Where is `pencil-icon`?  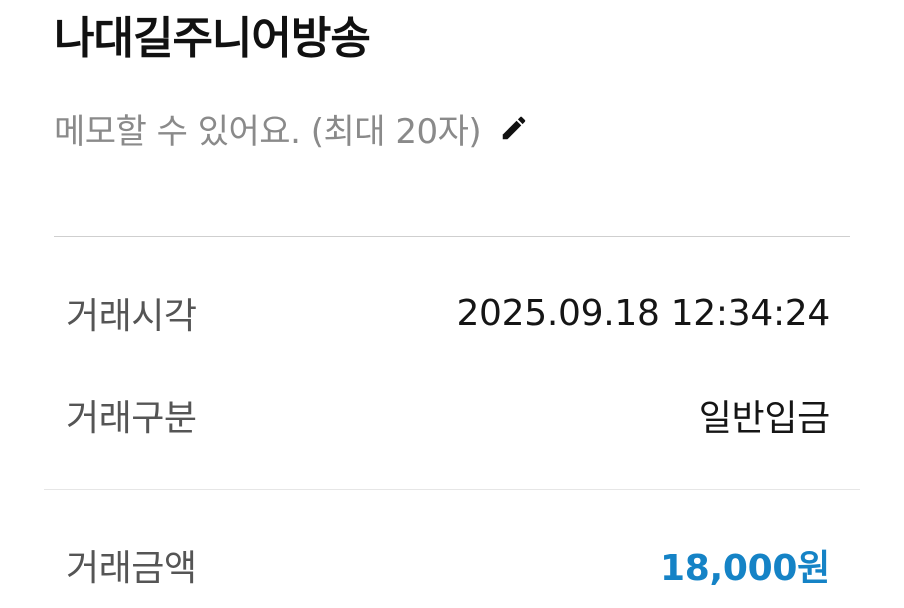 pencil-icon is located at coordinates (514, 128).